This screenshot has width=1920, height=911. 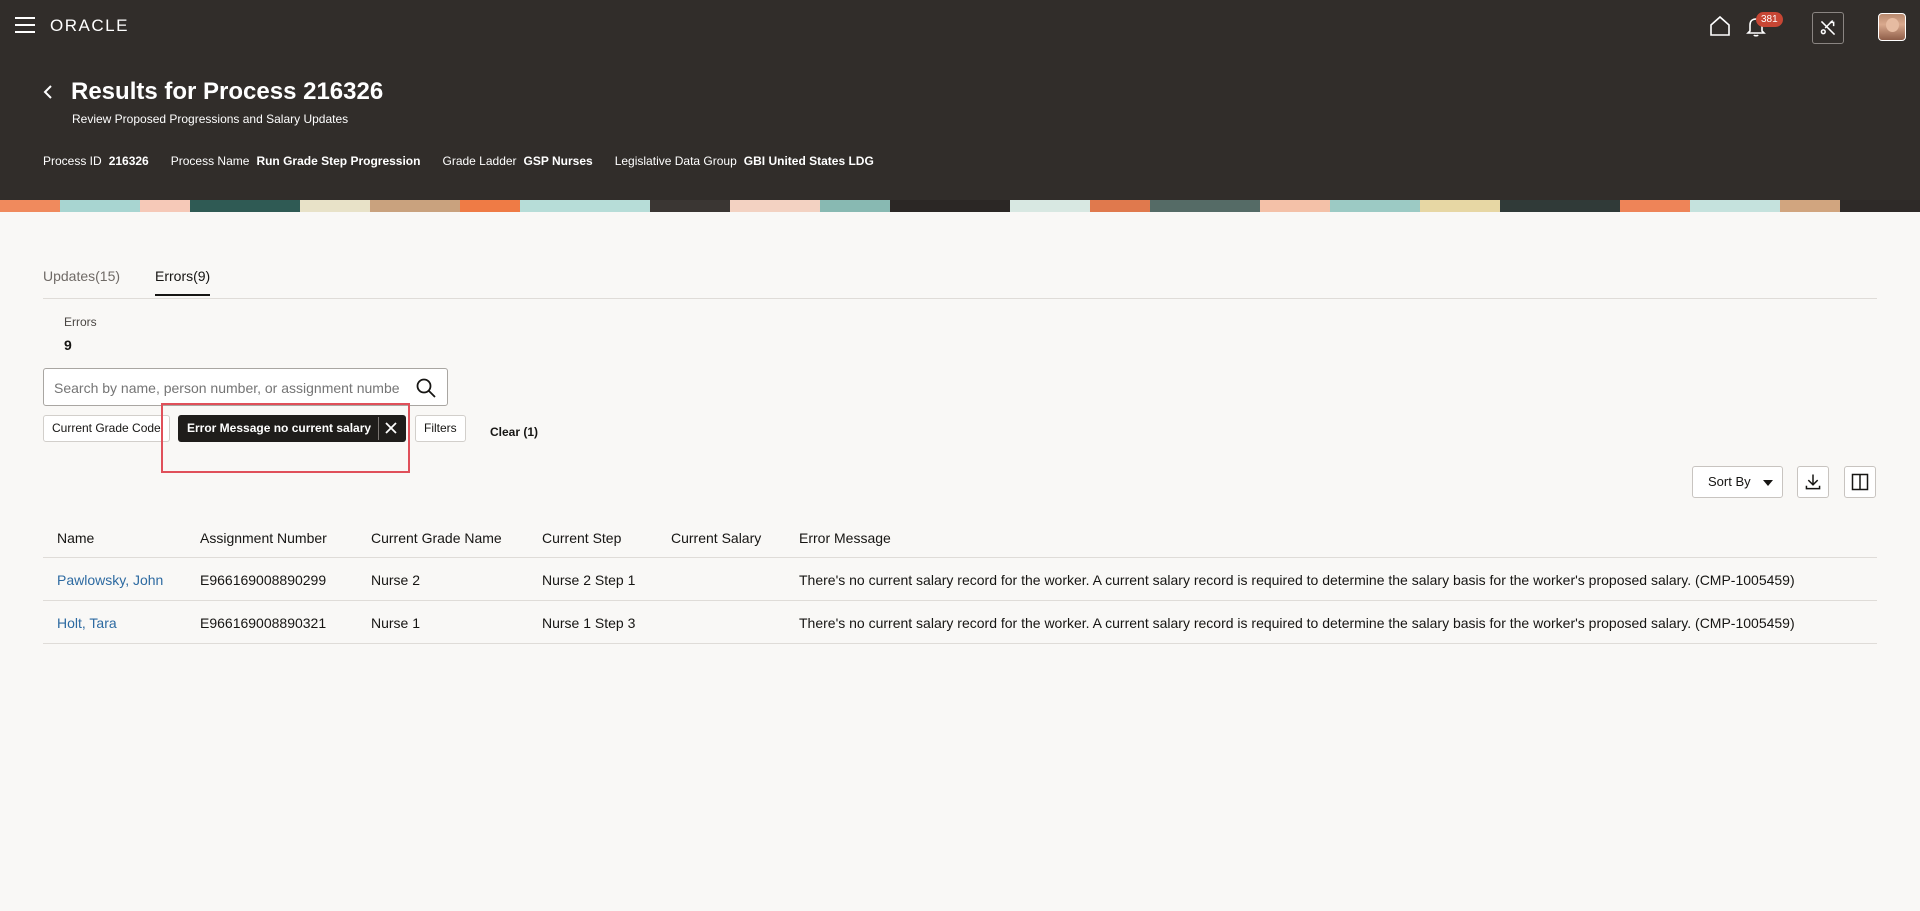 I want to click on meta-label: Legislative Data Group, so click(x=675, y=161).